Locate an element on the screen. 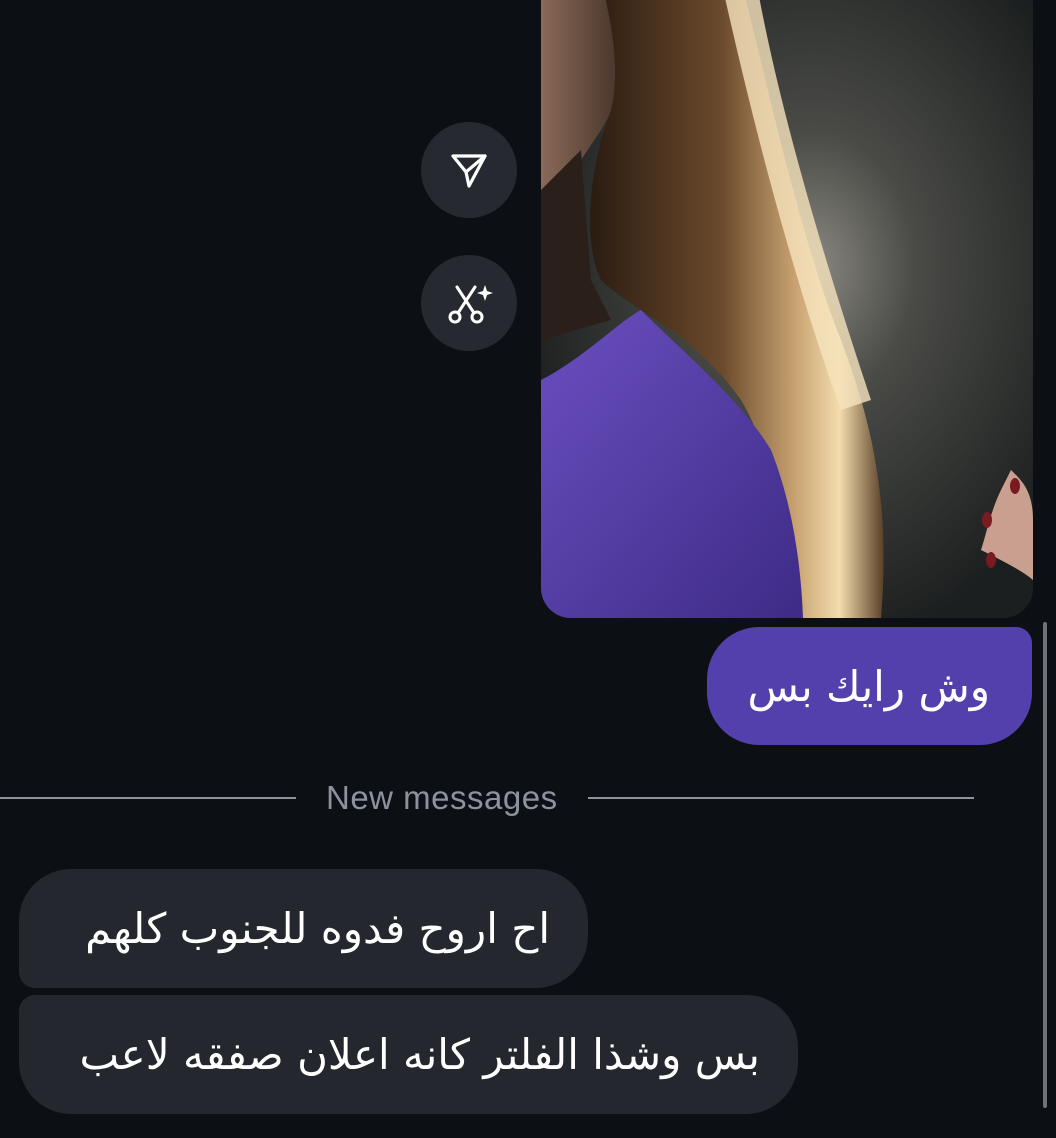 This screenshot has height=1138, width=1056. message-text: وش رايك بس is located at coordinates (868, 686).